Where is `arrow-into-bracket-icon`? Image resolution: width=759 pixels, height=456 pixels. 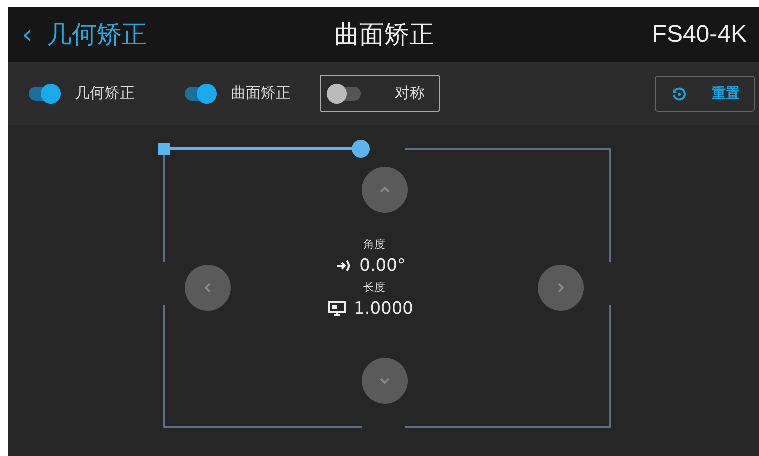
arrow-into-bracket-icon is located at coordinates (344, 266).